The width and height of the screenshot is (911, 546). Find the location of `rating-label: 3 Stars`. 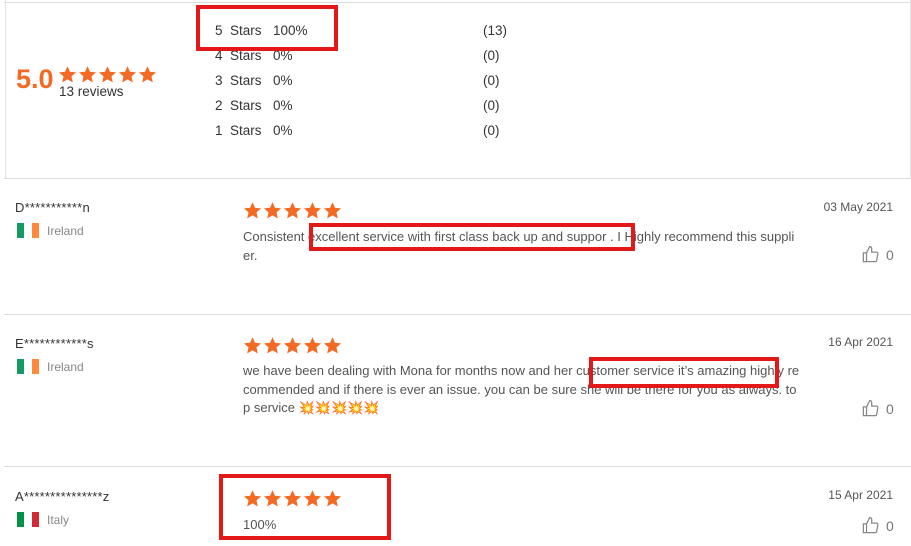

rating-label: 3 Stars is located at coordinates (238, 80).